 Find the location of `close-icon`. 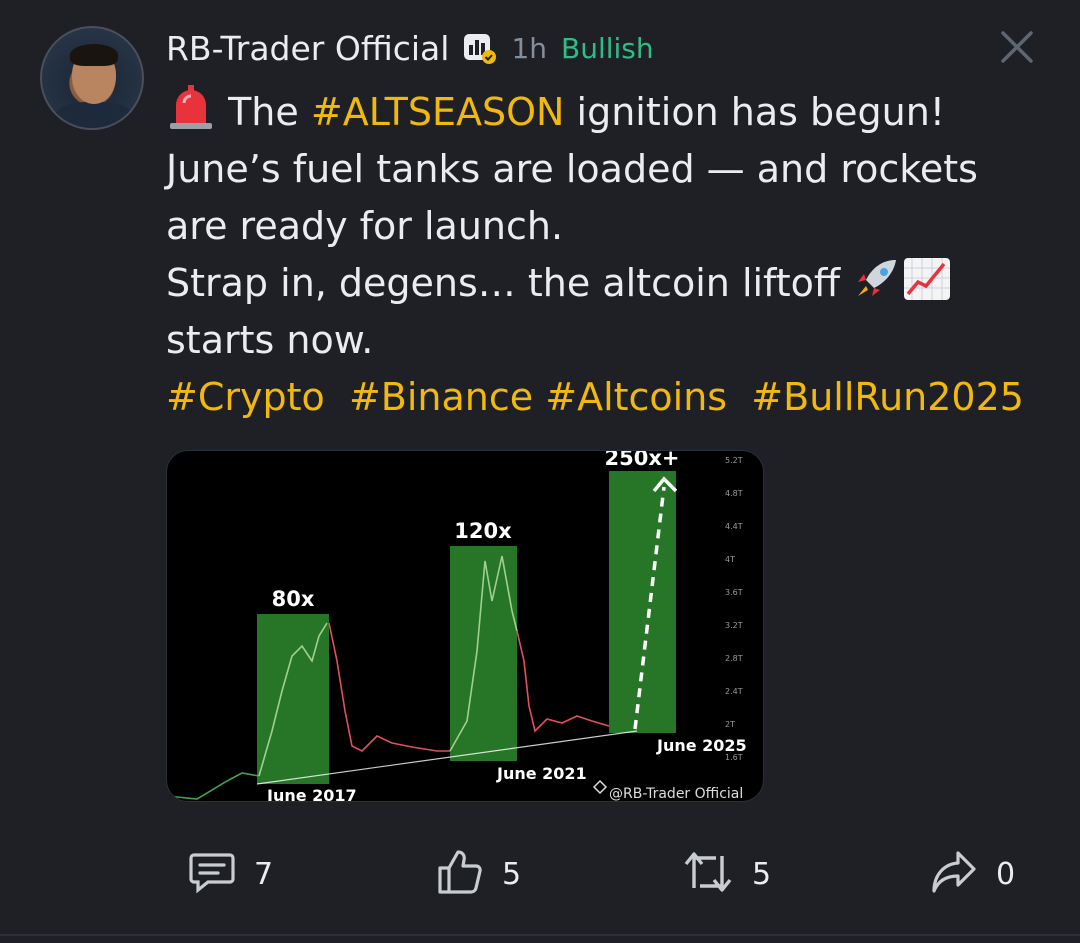

close-icon is located at coordinates (1017, 47).